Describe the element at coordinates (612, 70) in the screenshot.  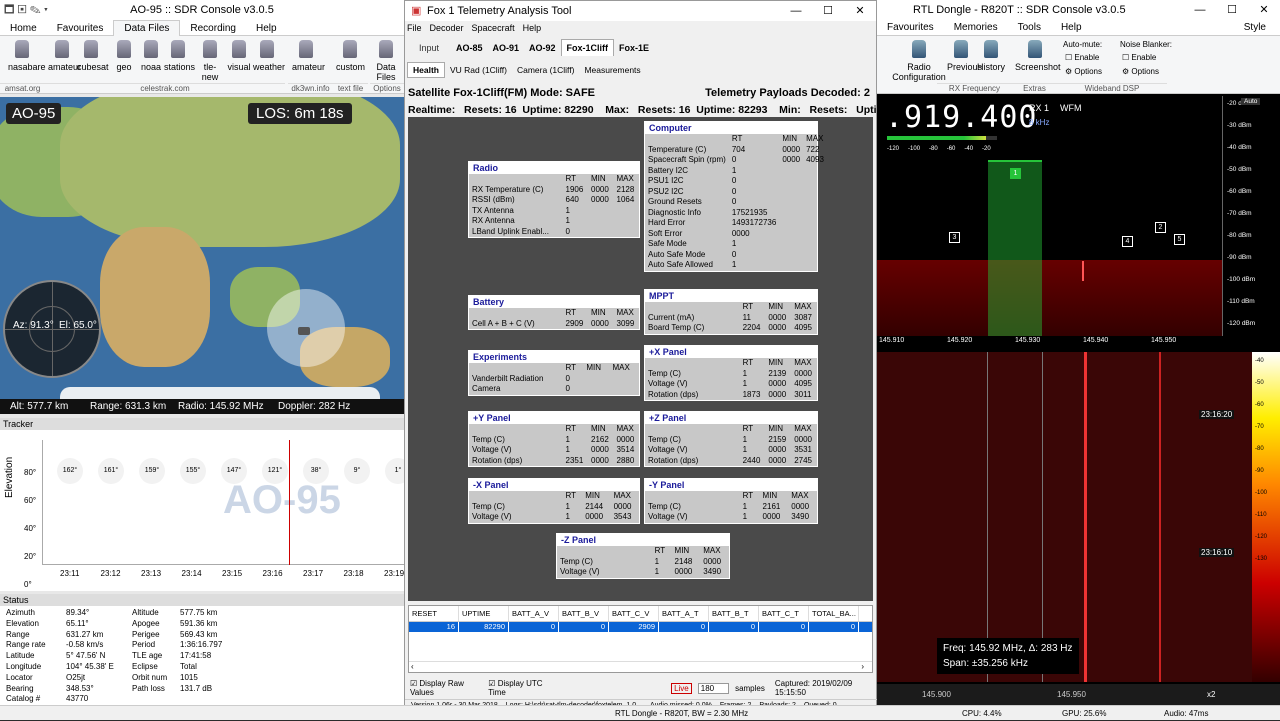
I see `sub-tab-3: Measurements` at that location.